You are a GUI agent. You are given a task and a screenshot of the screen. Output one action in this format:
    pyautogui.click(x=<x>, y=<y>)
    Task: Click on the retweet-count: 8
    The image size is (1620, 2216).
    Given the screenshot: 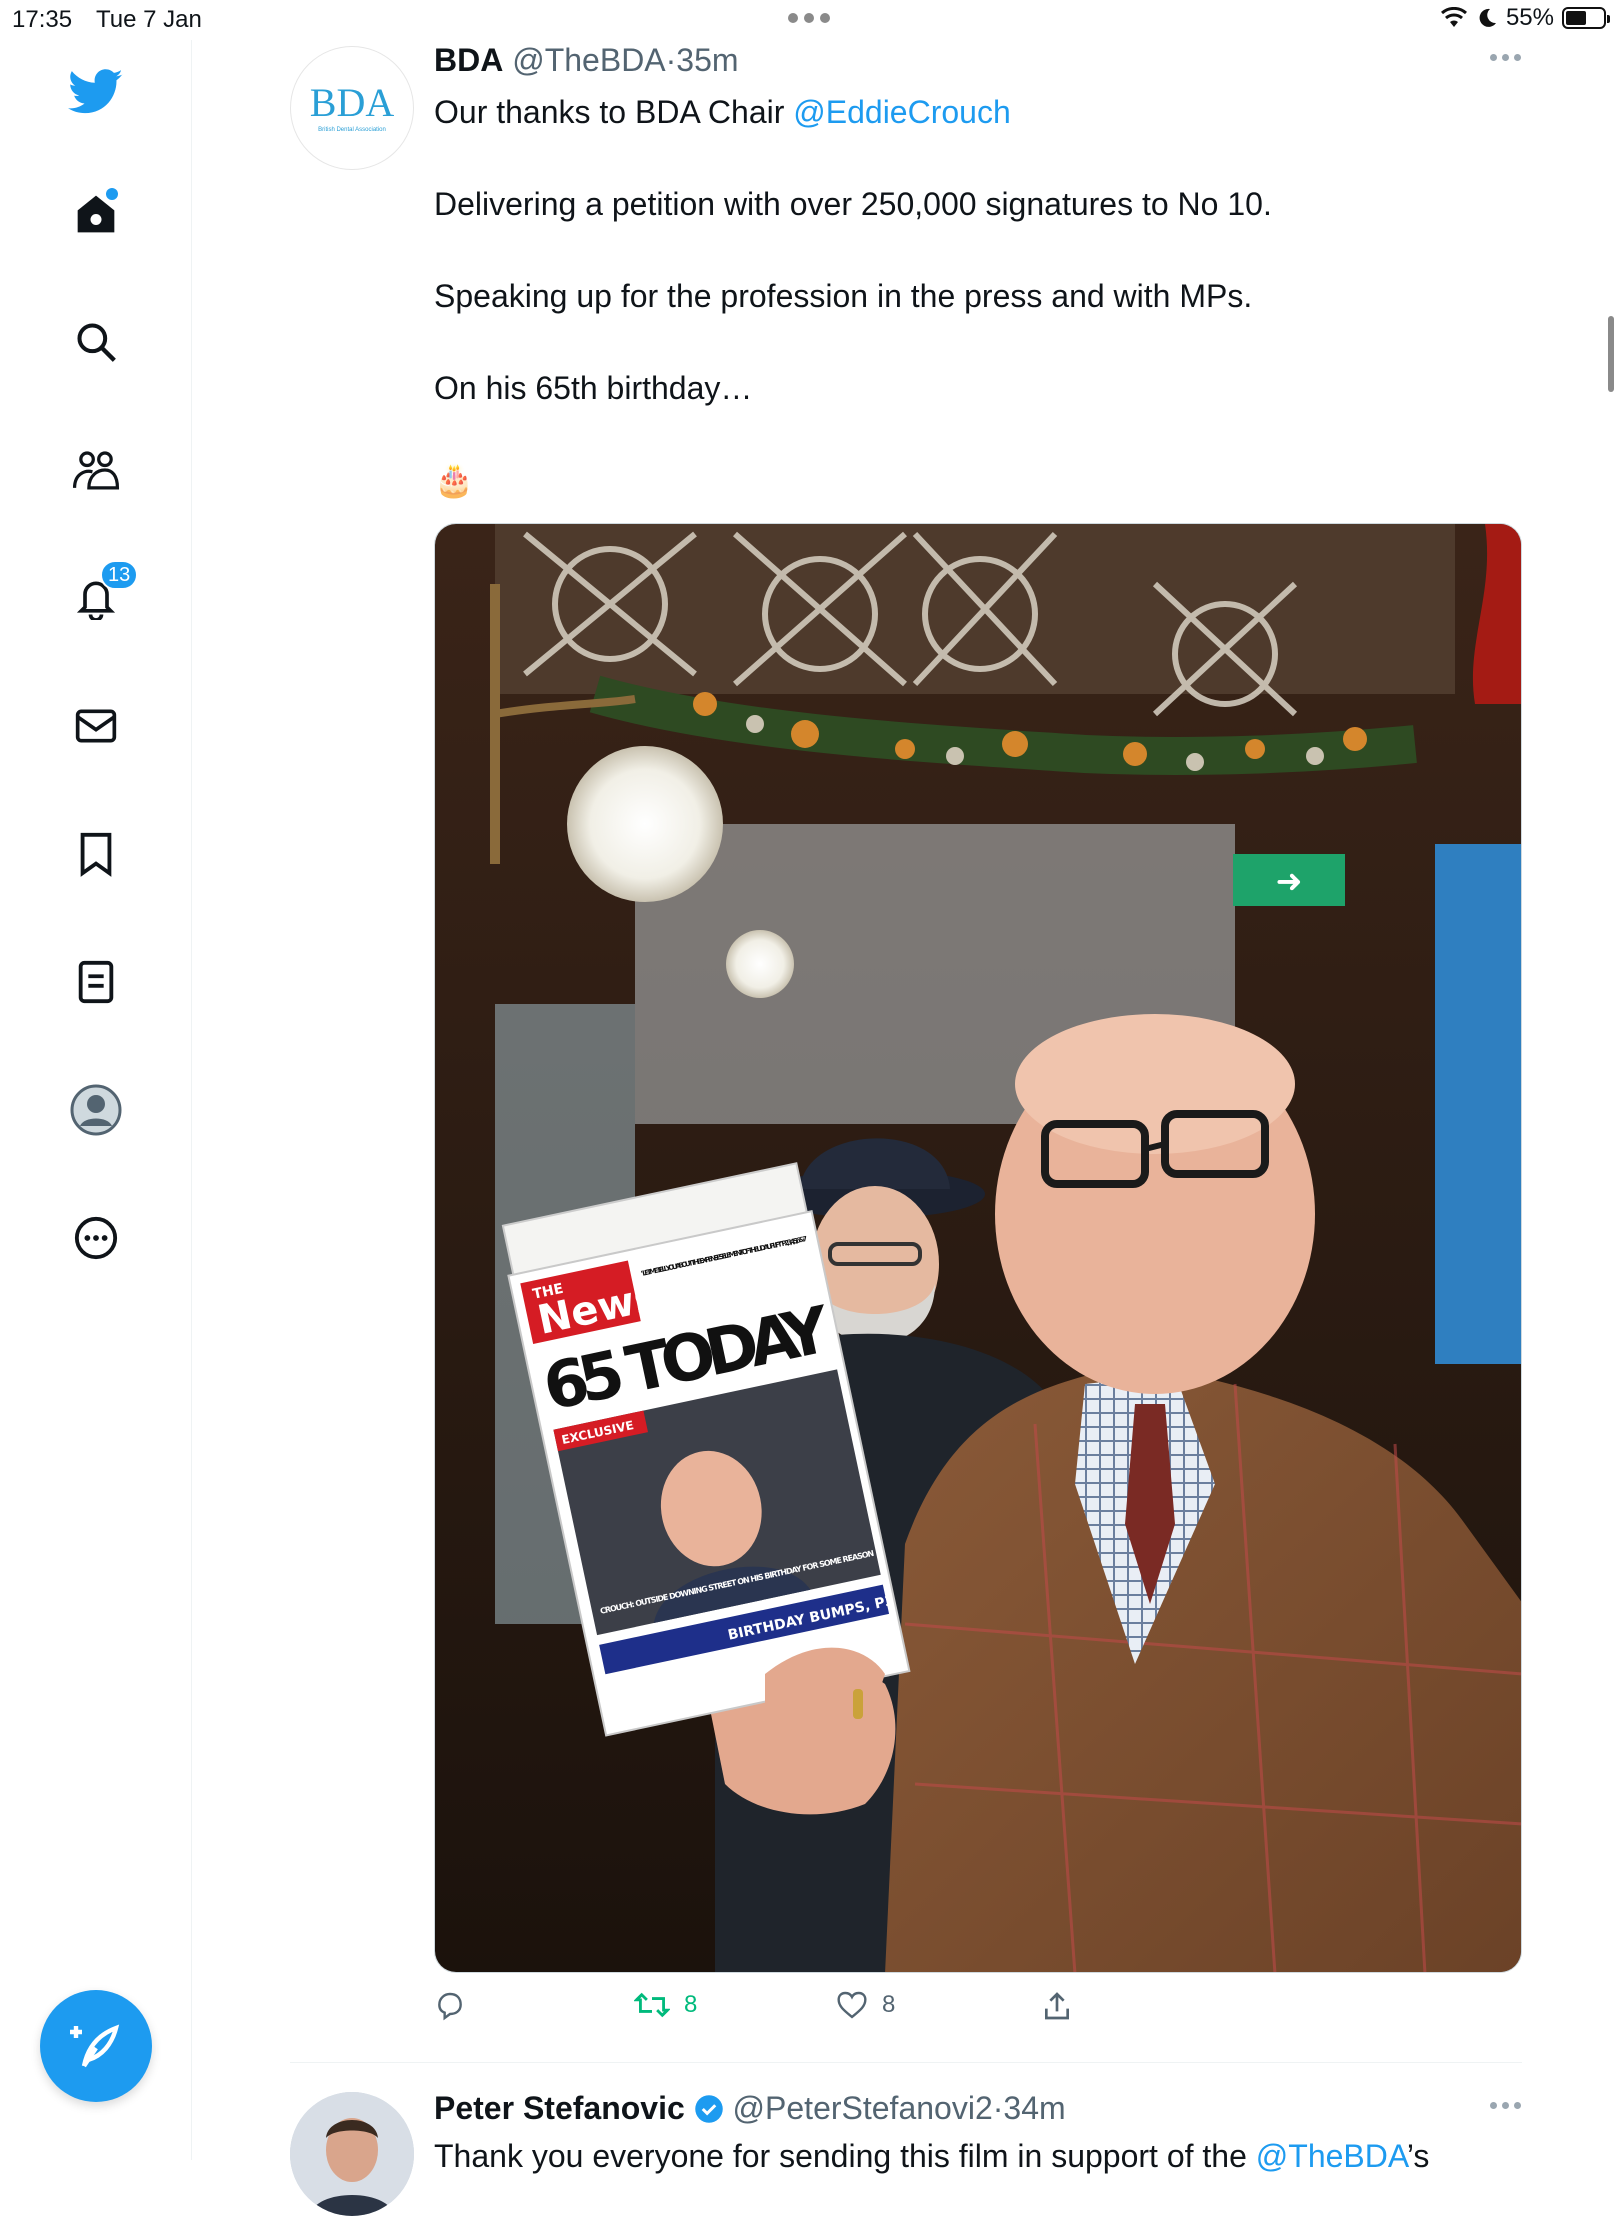 What is the action you would take?
    pyautogui.click(x=691, y=2004)
    